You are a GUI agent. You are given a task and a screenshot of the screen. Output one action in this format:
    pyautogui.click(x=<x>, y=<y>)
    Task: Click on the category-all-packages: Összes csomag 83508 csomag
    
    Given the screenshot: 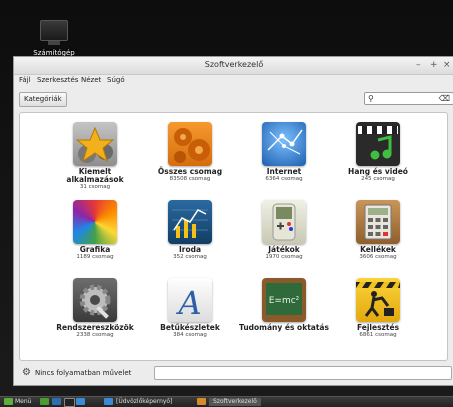 What is the action you would take?
    pyautogui.click(x=190, y=152)
    